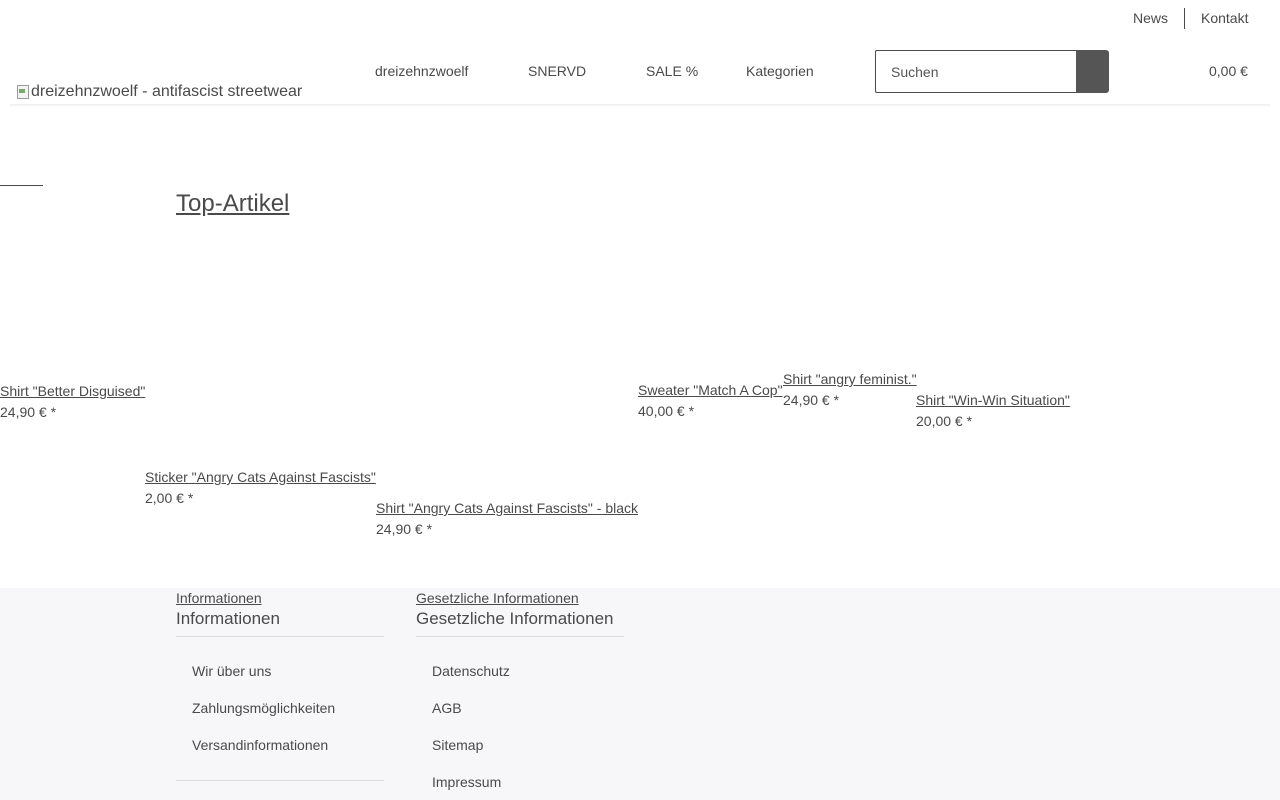  What do you see at coordinates (263, 708) in the screenshot?
I see `footer-link-zahlungsmoeglichkeiten: Zahlungsmöglichkeiten` at bounding box center [263, 708].